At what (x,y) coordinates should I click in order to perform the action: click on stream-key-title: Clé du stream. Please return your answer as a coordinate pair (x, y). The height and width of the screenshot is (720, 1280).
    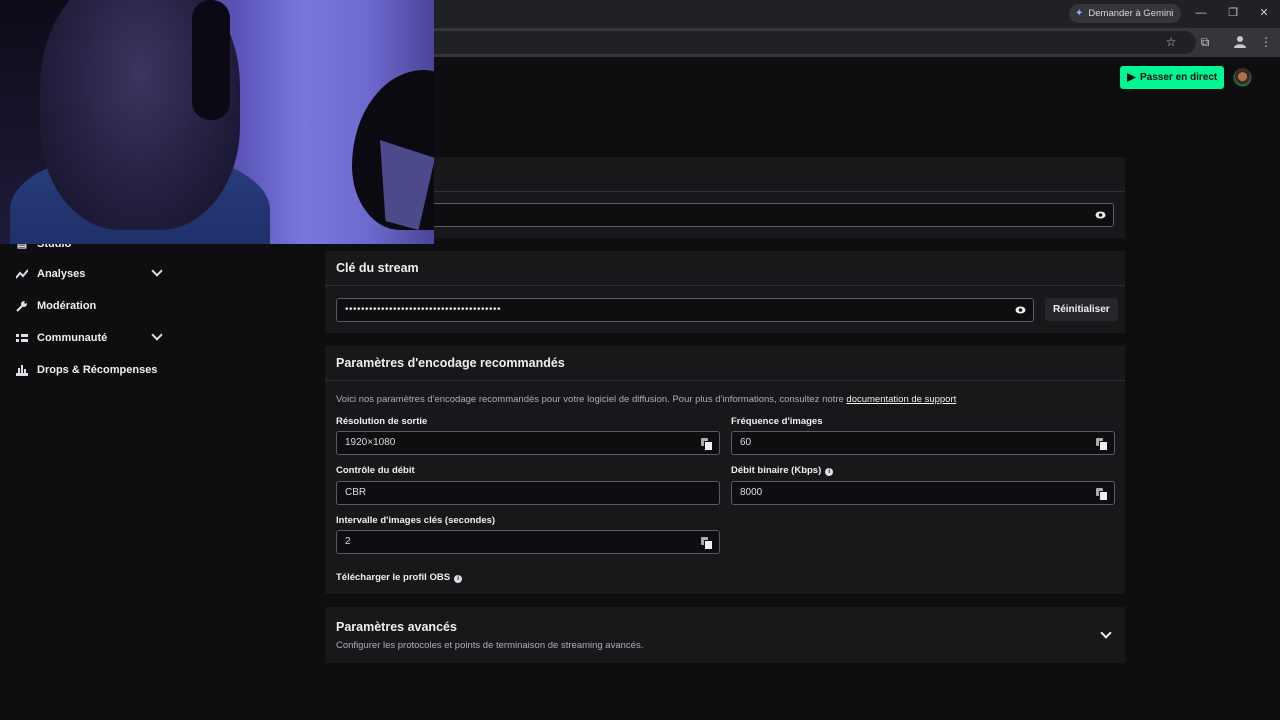
    Looking at the image, I should click on (725, 268).